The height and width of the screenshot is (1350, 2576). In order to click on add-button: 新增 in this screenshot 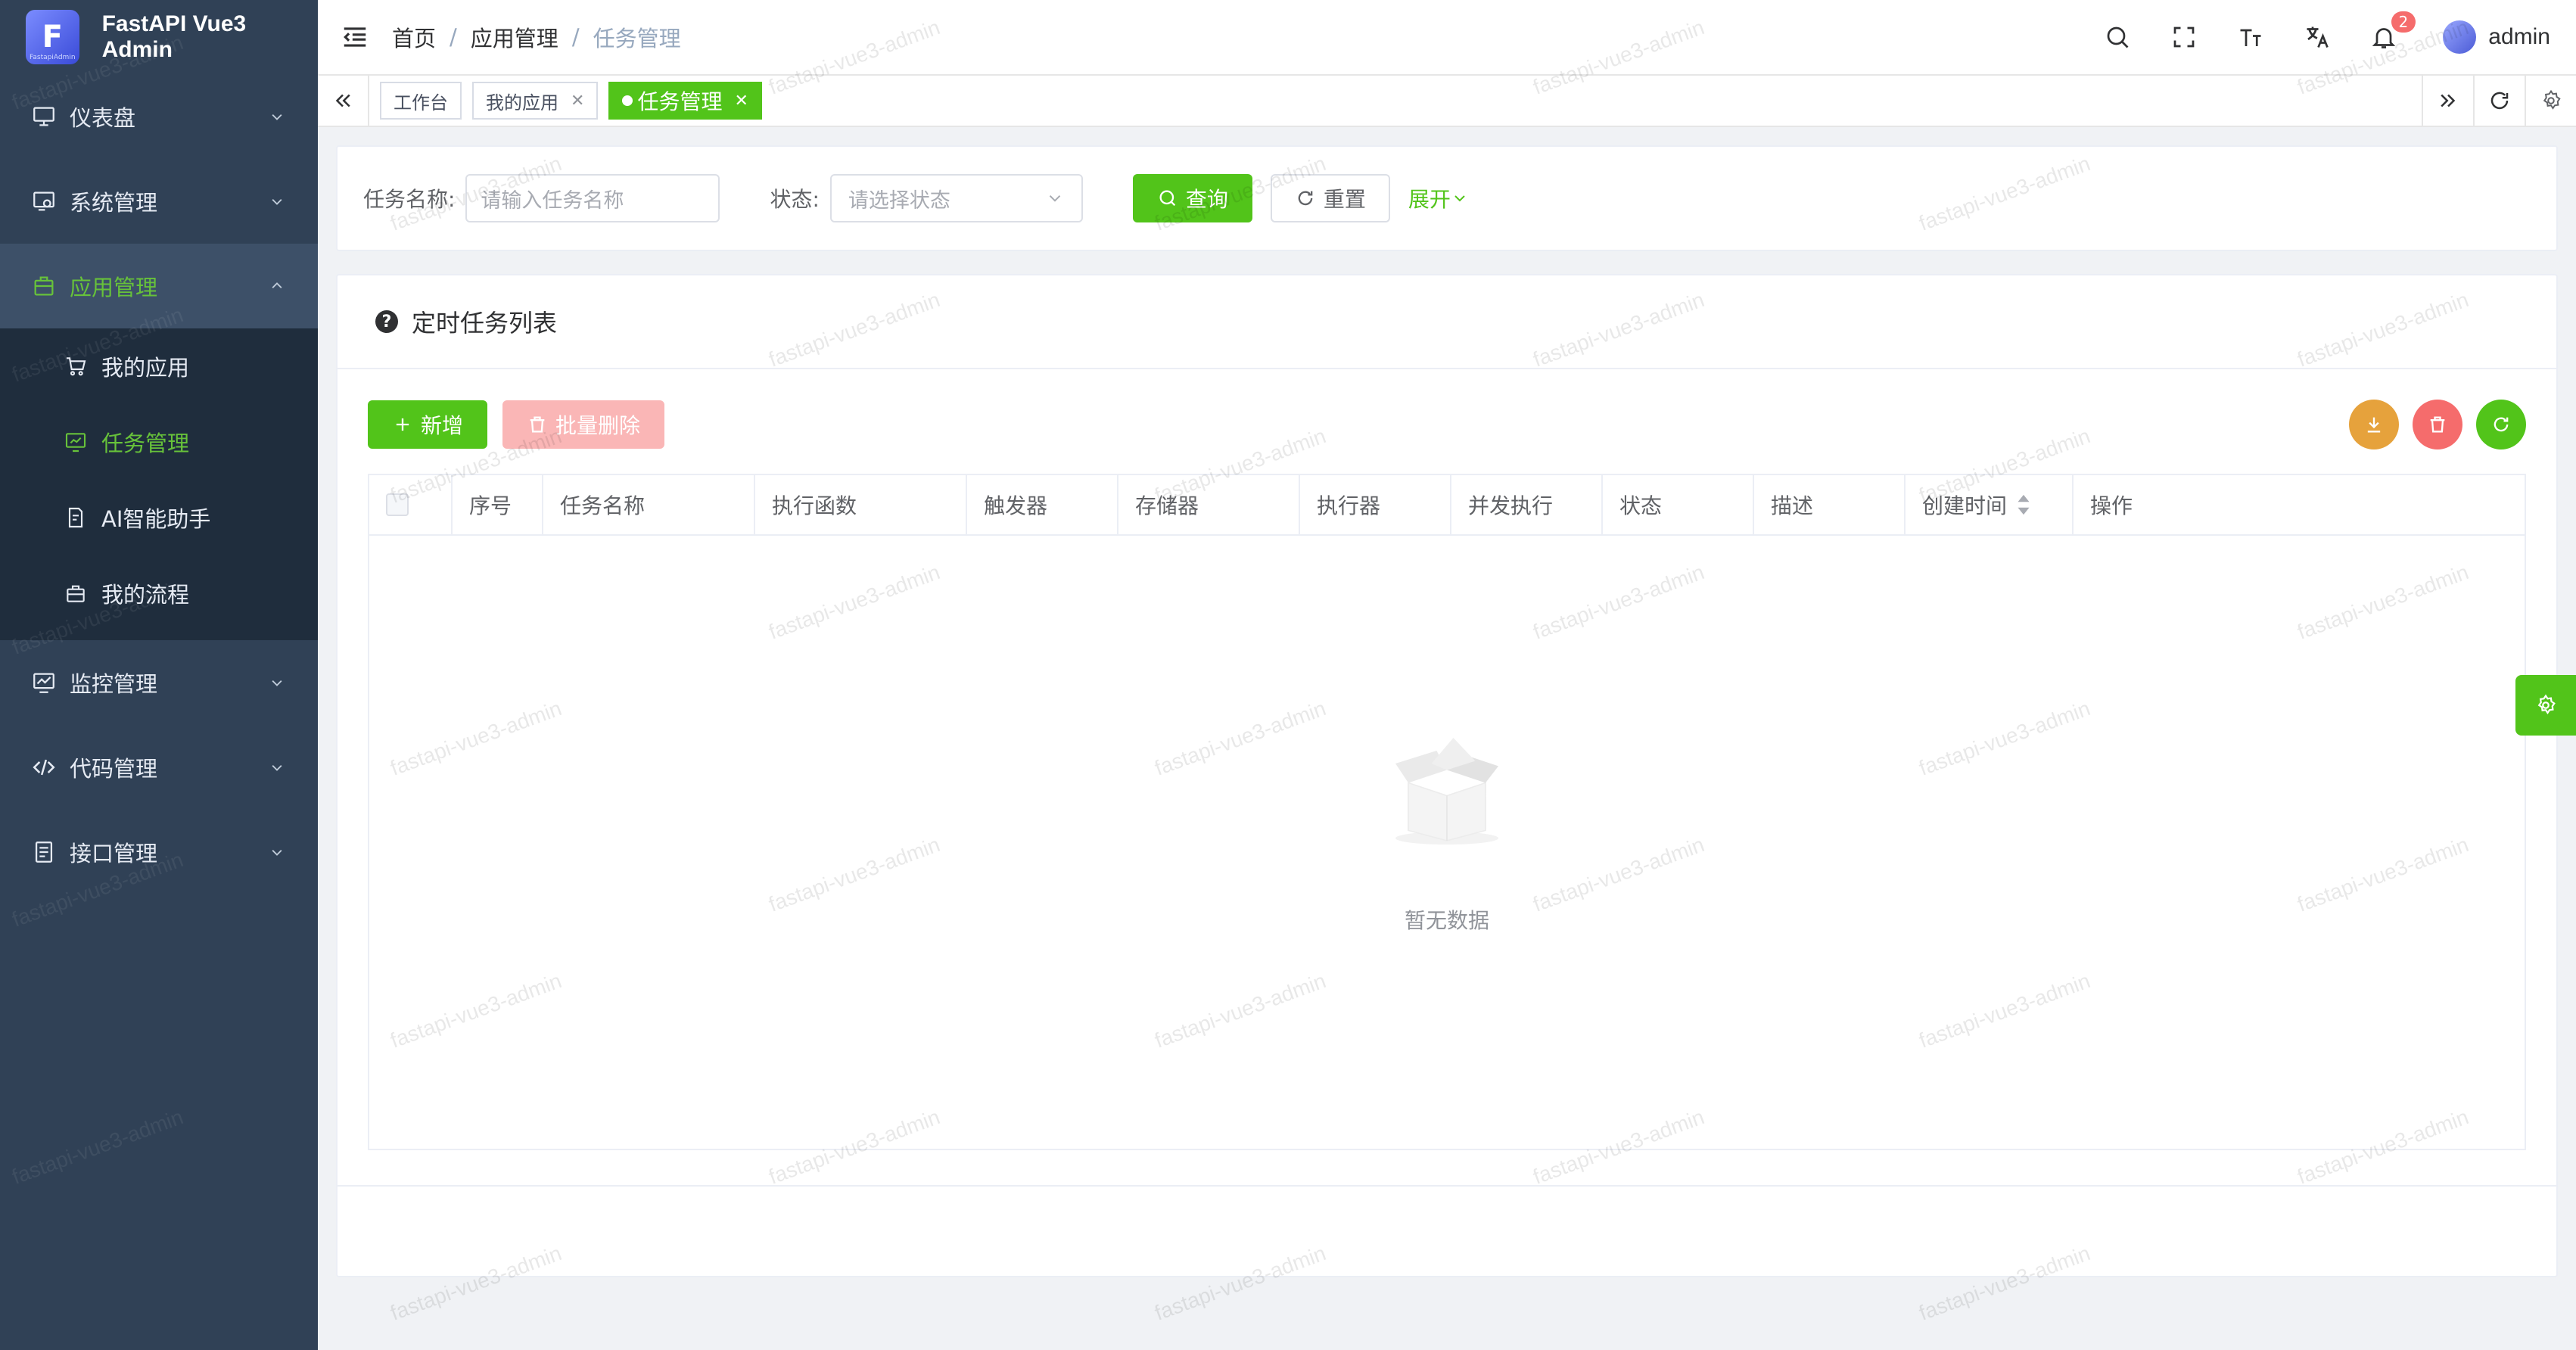, I will do `click(428, 424)`.